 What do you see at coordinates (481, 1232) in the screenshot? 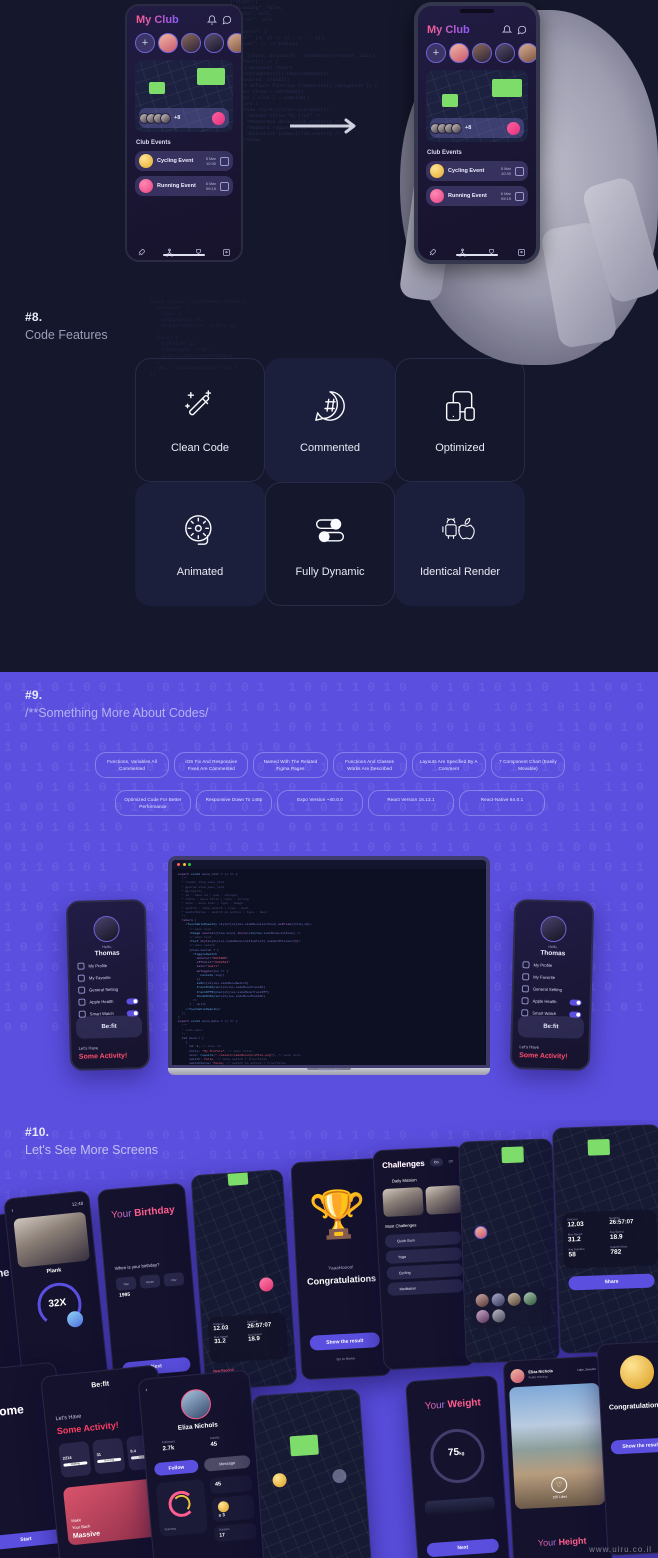
I see `map-avatar` at bounding box center [481, 1232].